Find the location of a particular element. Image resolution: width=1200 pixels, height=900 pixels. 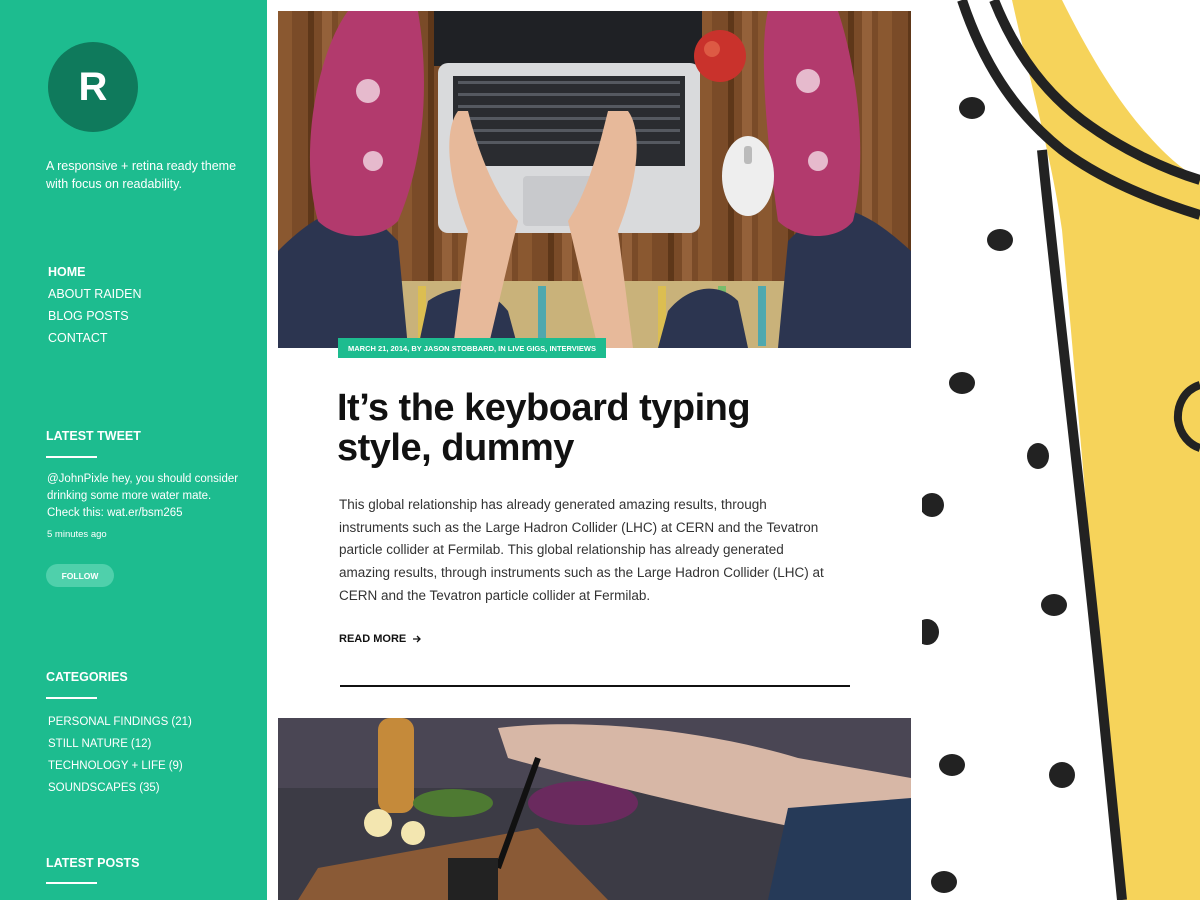

tweet-timestamp: 5 minutes ago is located at coordinates (77, 534).